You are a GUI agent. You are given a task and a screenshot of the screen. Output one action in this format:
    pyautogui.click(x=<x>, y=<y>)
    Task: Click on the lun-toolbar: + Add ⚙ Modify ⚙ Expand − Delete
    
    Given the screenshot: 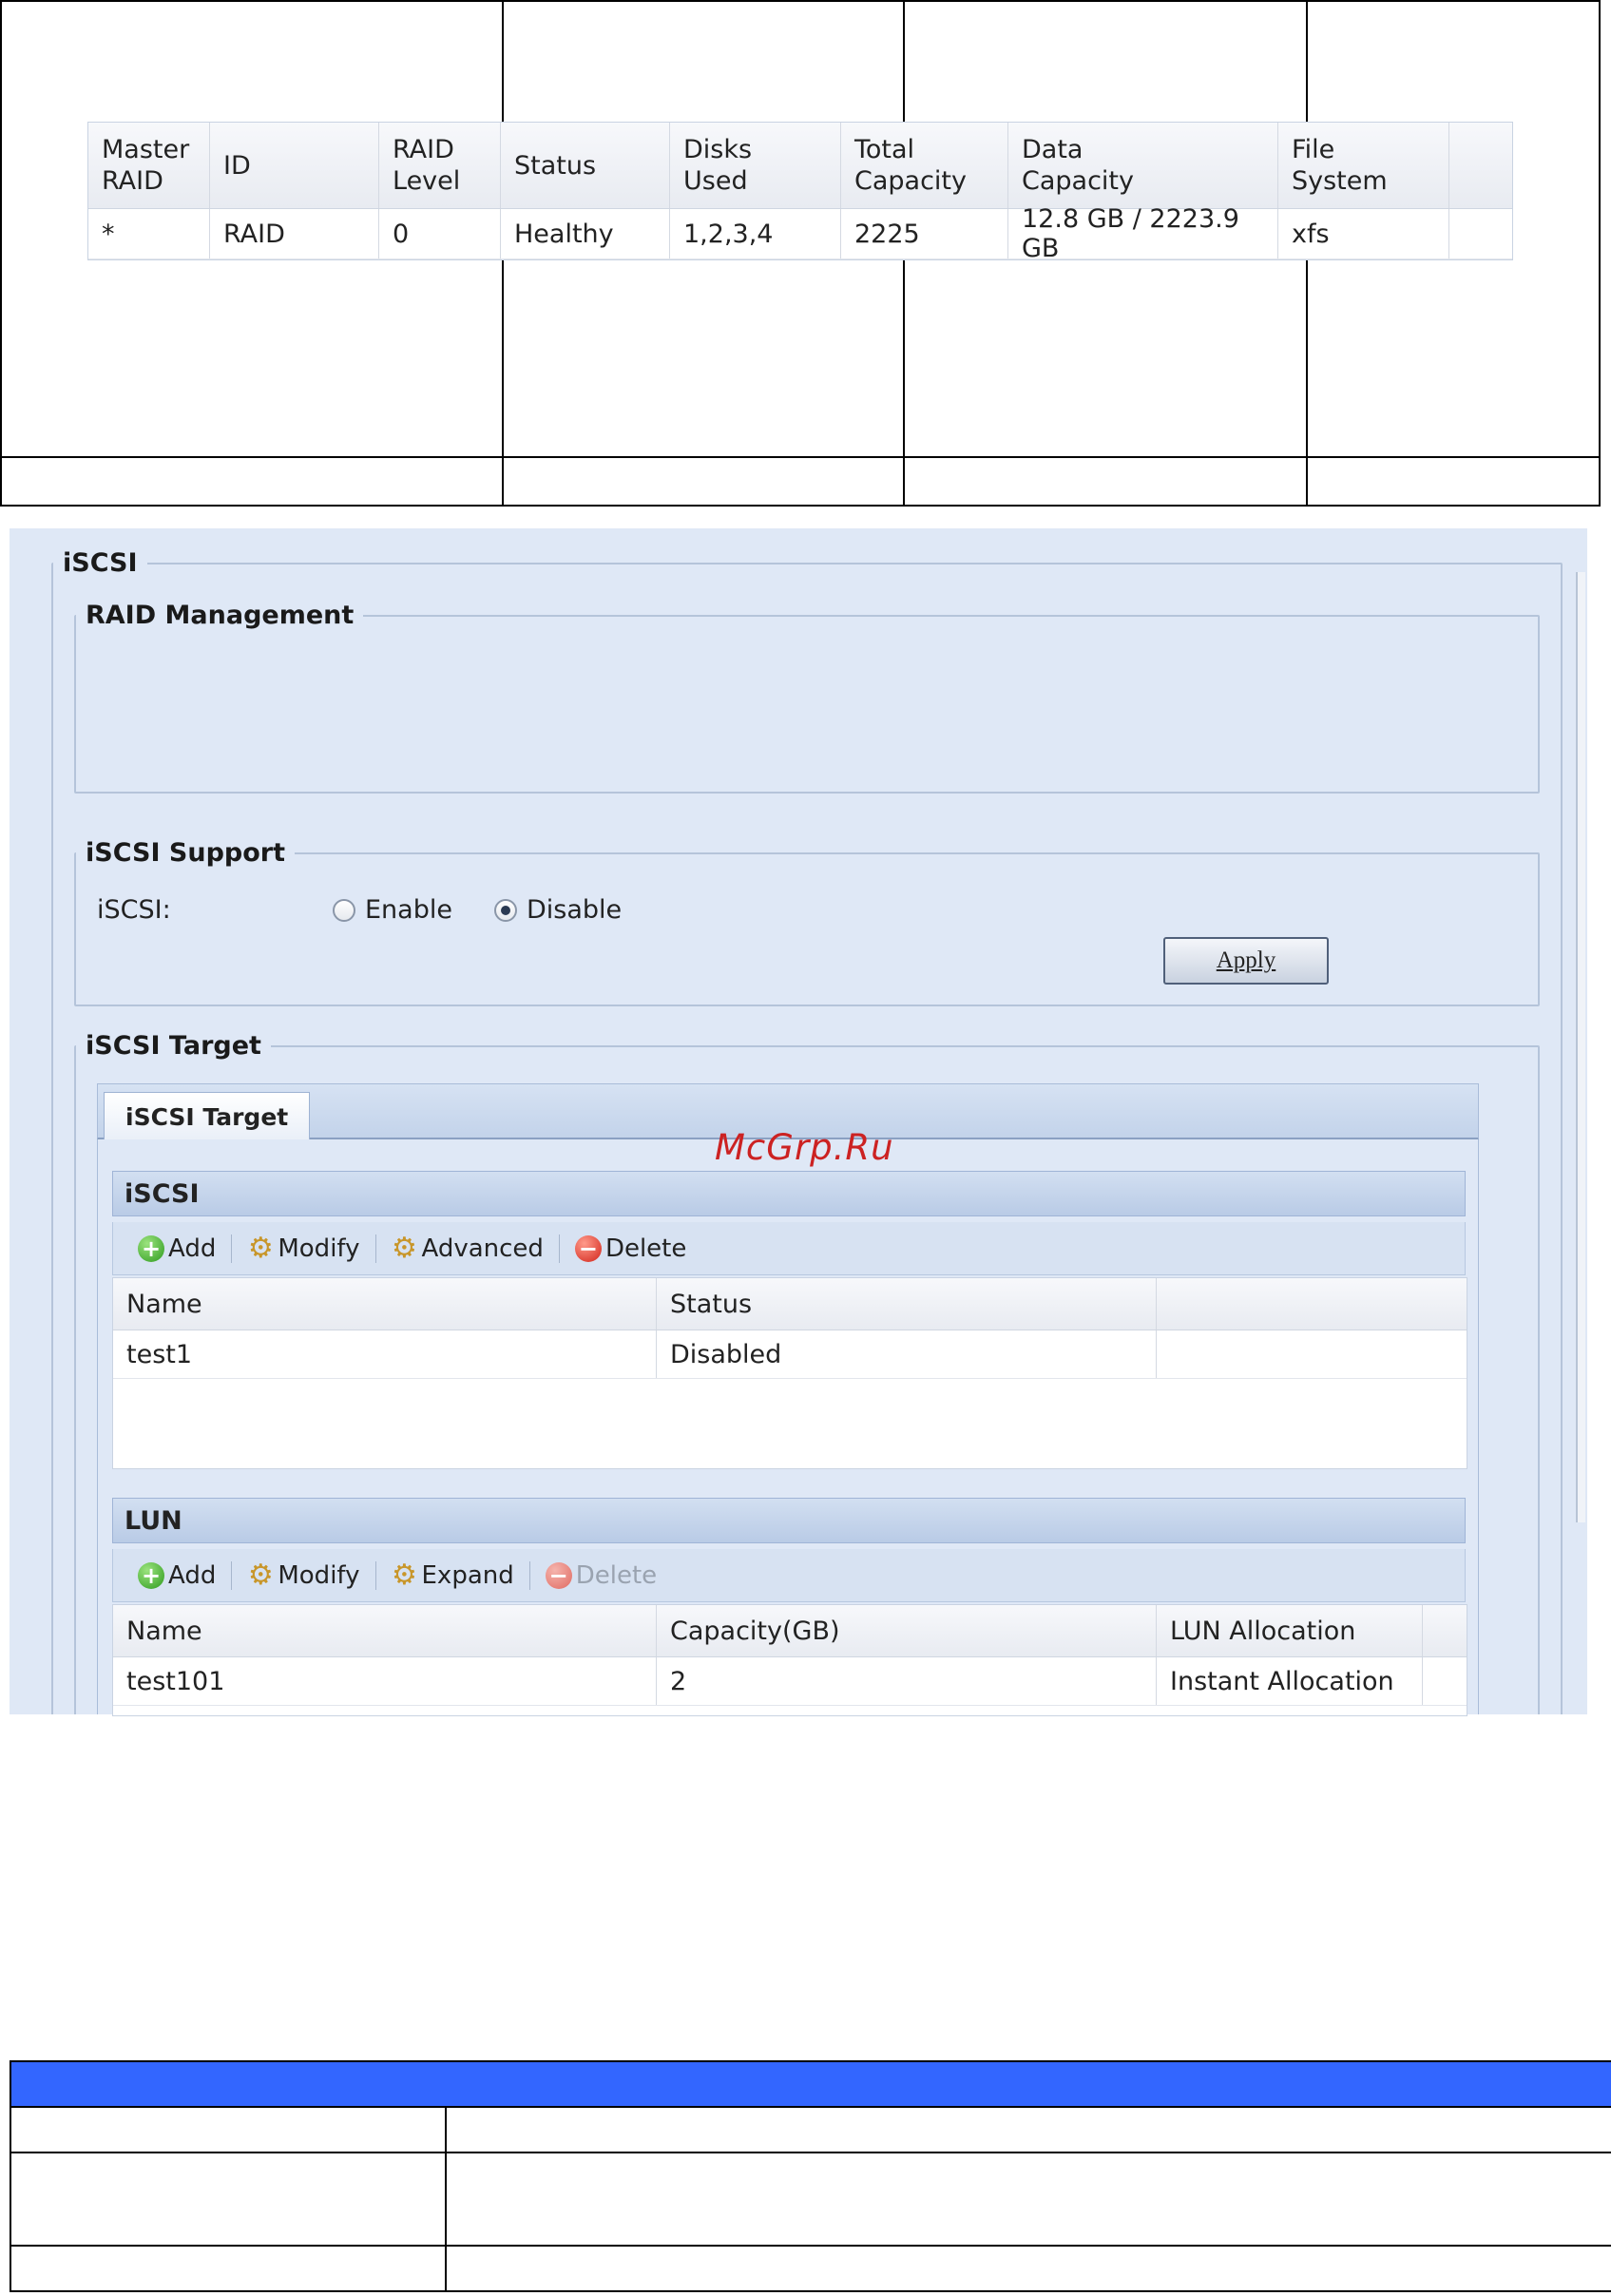 What is the action you would take?
    pyautogui.click(x=789, y=1575)
    